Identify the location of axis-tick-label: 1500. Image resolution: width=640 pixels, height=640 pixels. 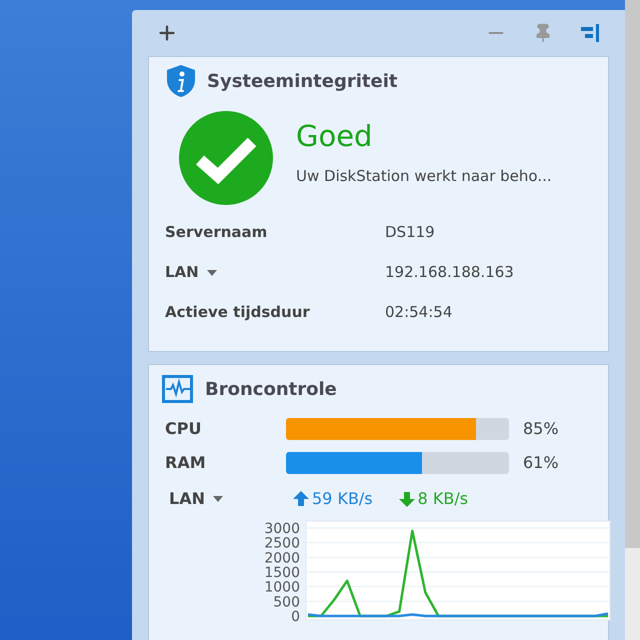
(282, 573).